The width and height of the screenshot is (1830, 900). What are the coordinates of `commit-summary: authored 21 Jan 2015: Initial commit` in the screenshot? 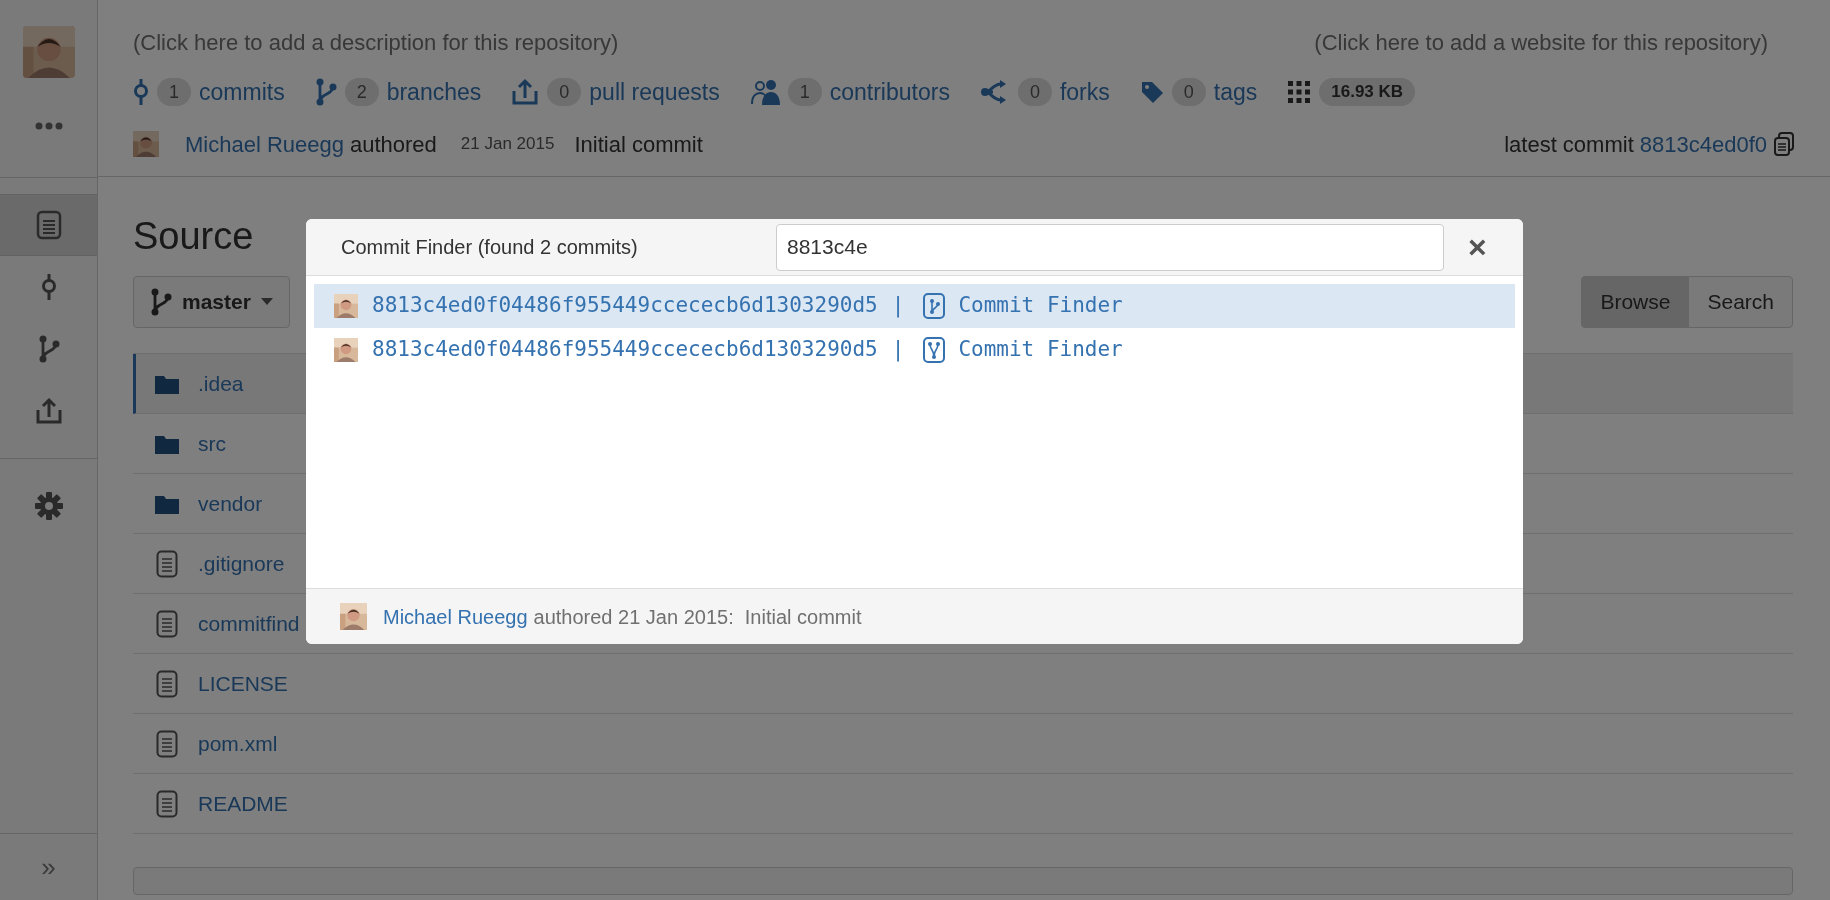 It's located at (697, 617).